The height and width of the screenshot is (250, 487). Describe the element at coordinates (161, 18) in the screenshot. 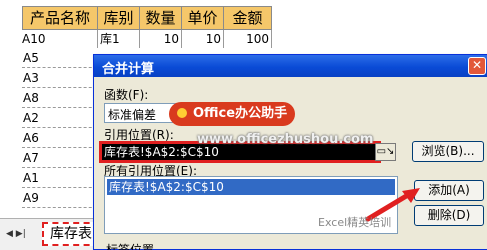

I see `header-cell: 数量` at that location.